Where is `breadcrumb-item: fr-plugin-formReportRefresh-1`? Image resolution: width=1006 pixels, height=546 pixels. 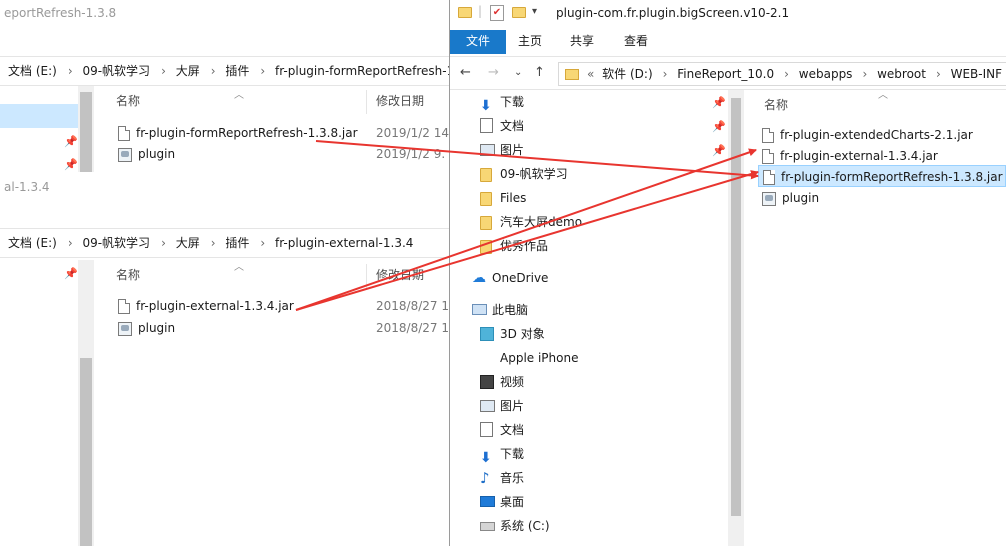 breadcrumb-item: fr-plugin-formReportRefresh-1 is located at coordinates (362, 71).